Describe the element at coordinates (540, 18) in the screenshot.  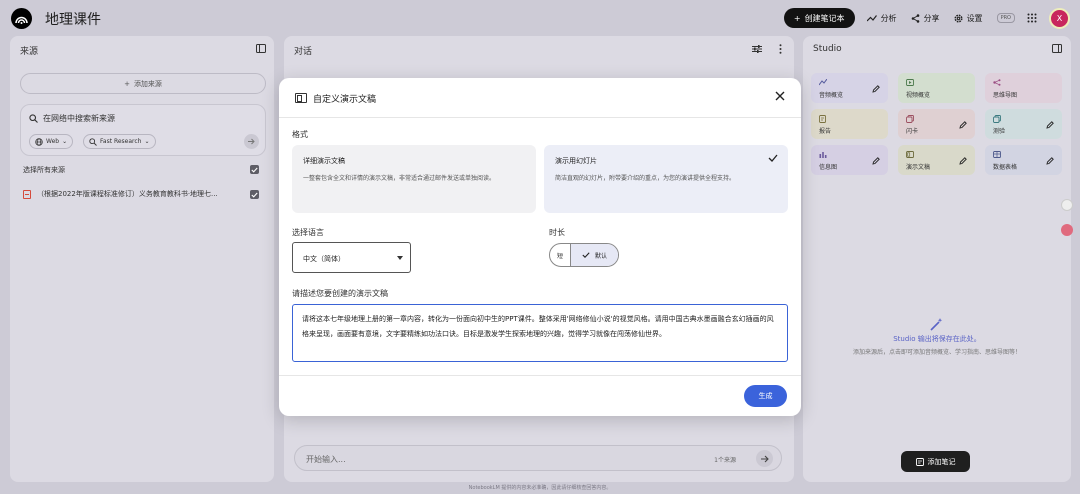
I see `top-bar: 地理课件 + 创建笔记本 分析 分享 设置 PRO X` at that location.